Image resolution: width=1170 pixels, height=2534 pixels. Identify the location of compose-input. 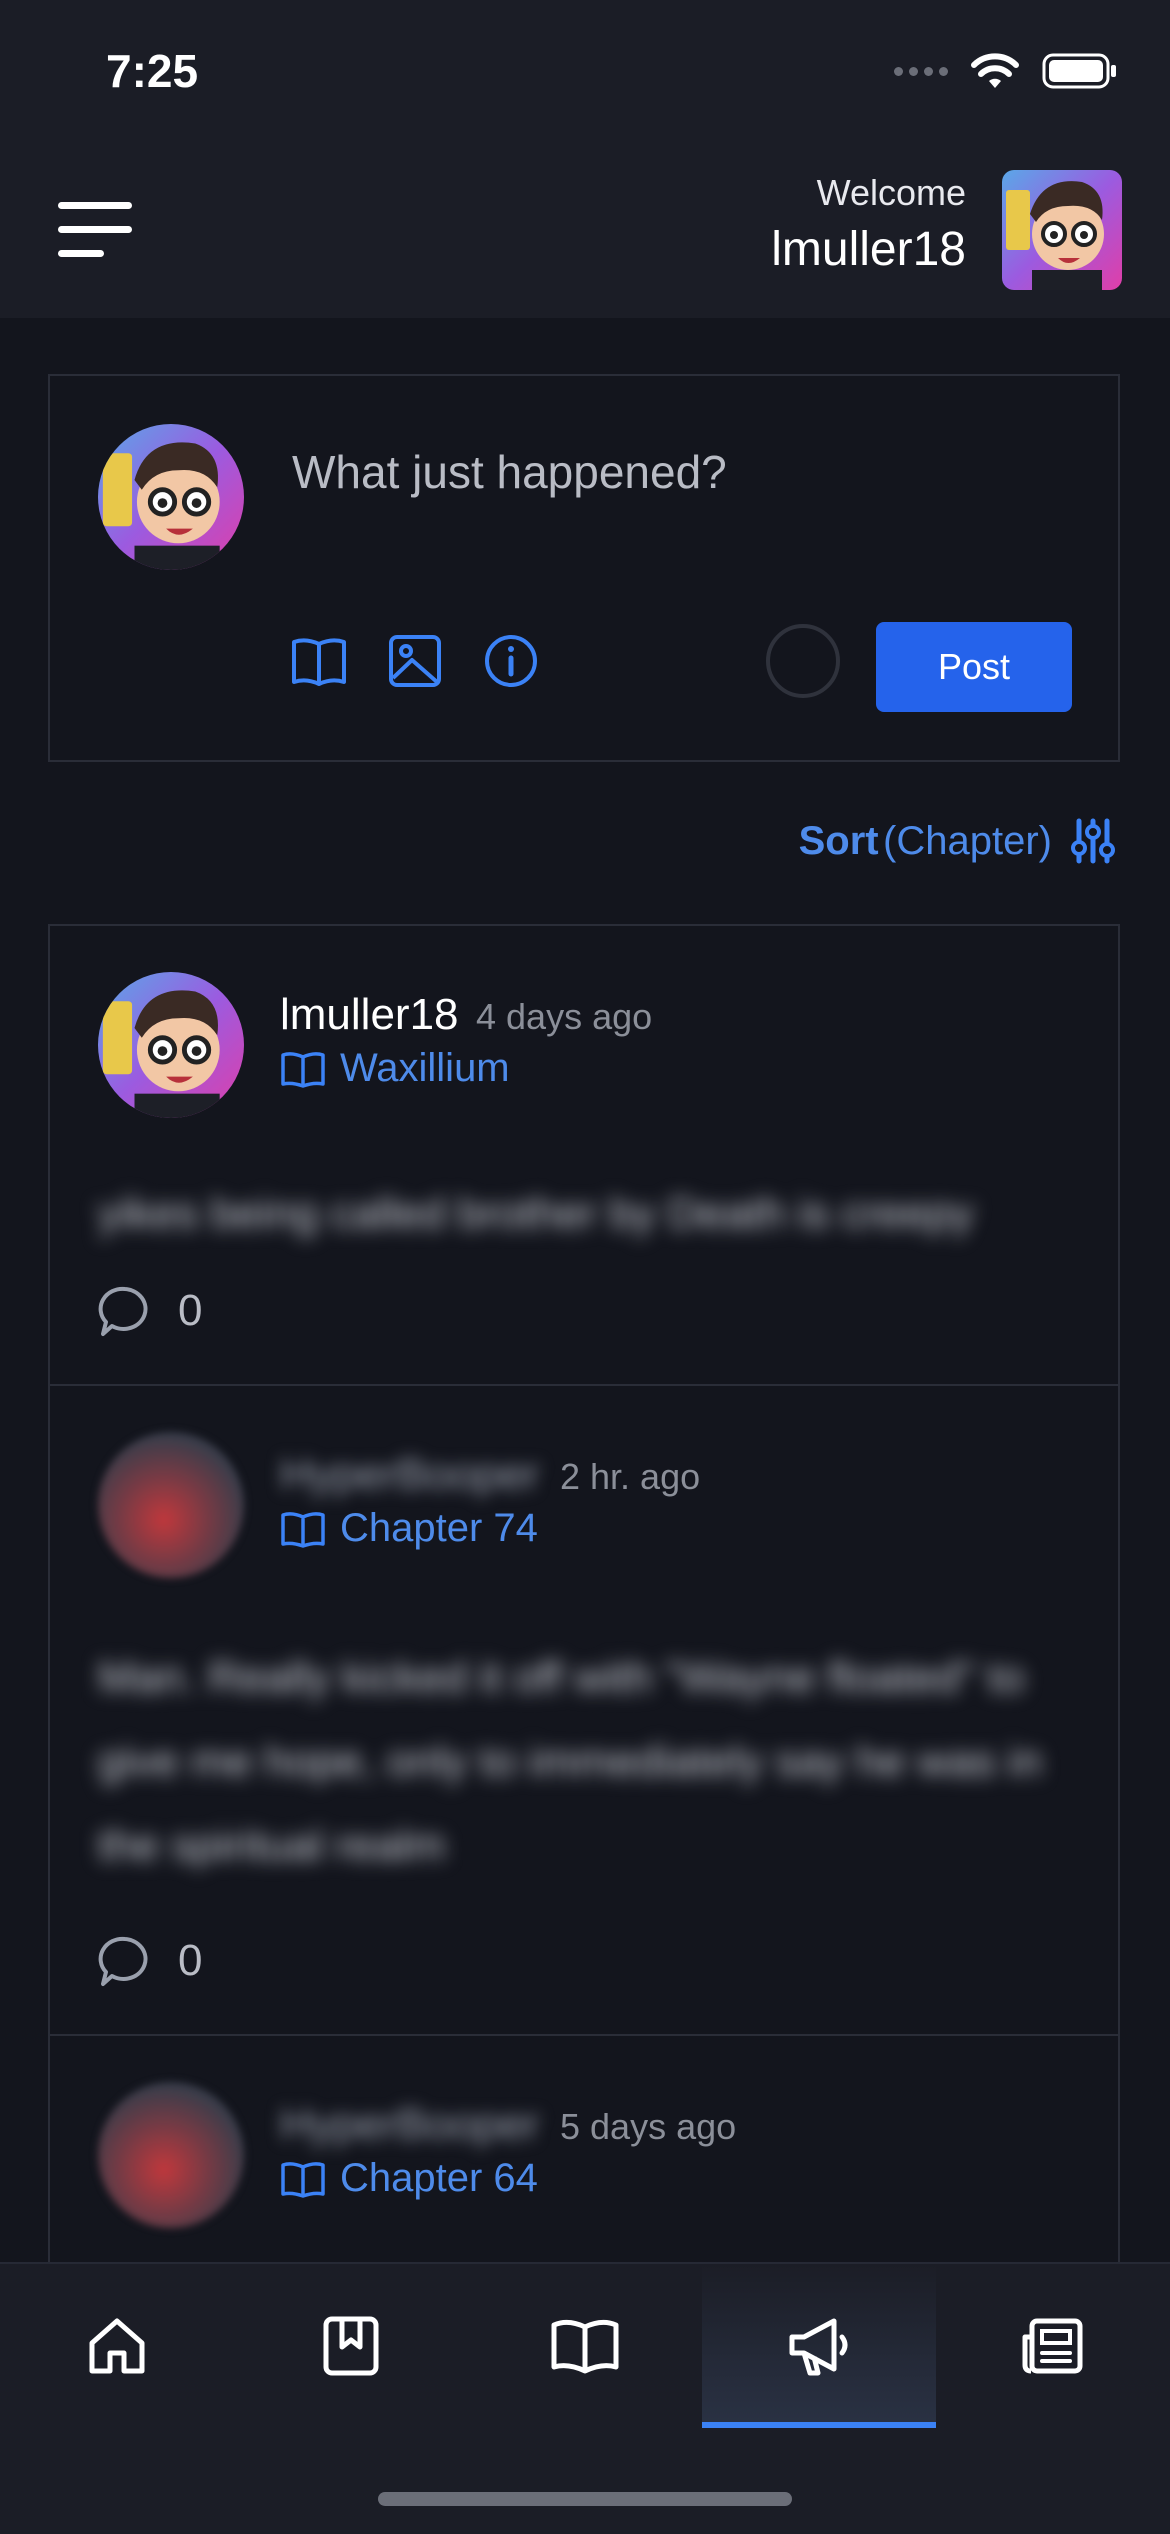
(672, 472).